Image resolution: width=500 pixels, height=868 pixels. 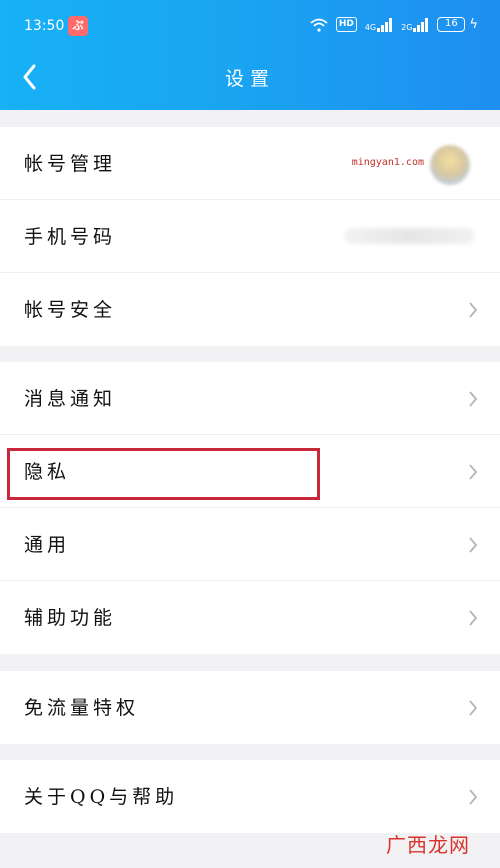 I want to click on settings-item-phone-number: 手机号码, so click(x=250, y=236).